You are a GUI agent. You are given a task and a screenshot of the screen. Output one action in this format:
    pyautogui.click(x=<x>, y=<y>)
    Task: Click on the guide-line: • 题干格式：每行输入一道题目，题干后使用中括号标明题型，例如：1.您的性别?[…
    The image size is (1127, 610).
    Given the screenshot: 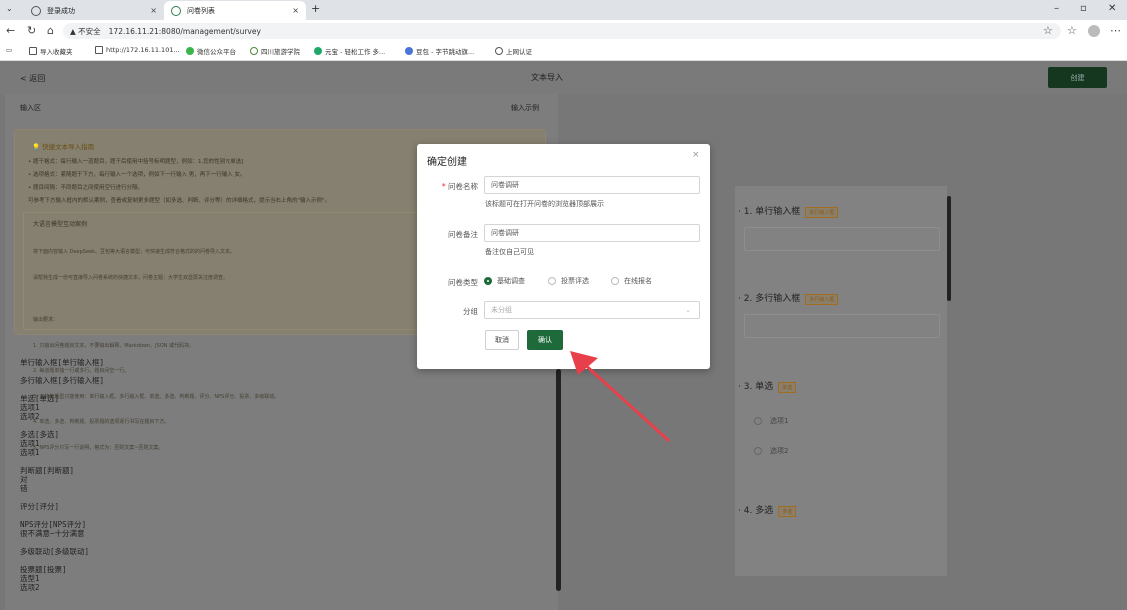 What is the action you would take?
    pyautogui.click(x=136, y=162)
    